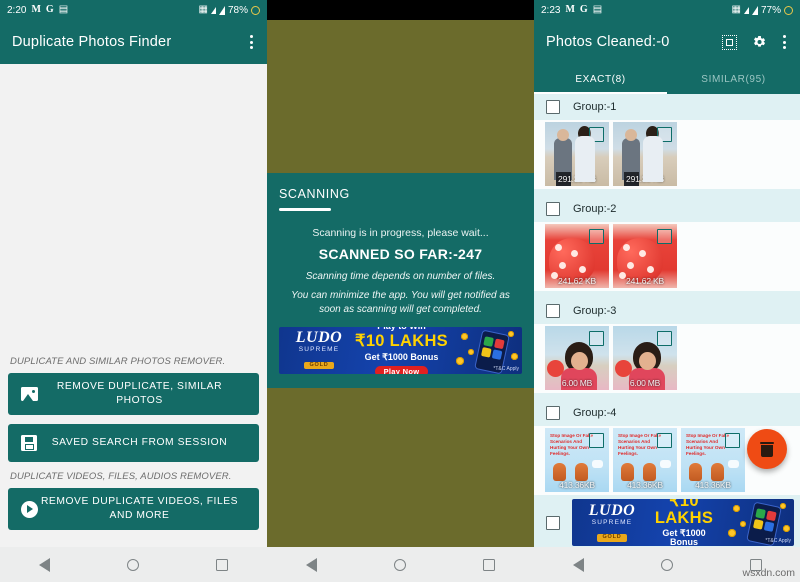 The image size is (800, 582). I want to click on page-title: Photos Cleaned:-0, so click(608, 42).